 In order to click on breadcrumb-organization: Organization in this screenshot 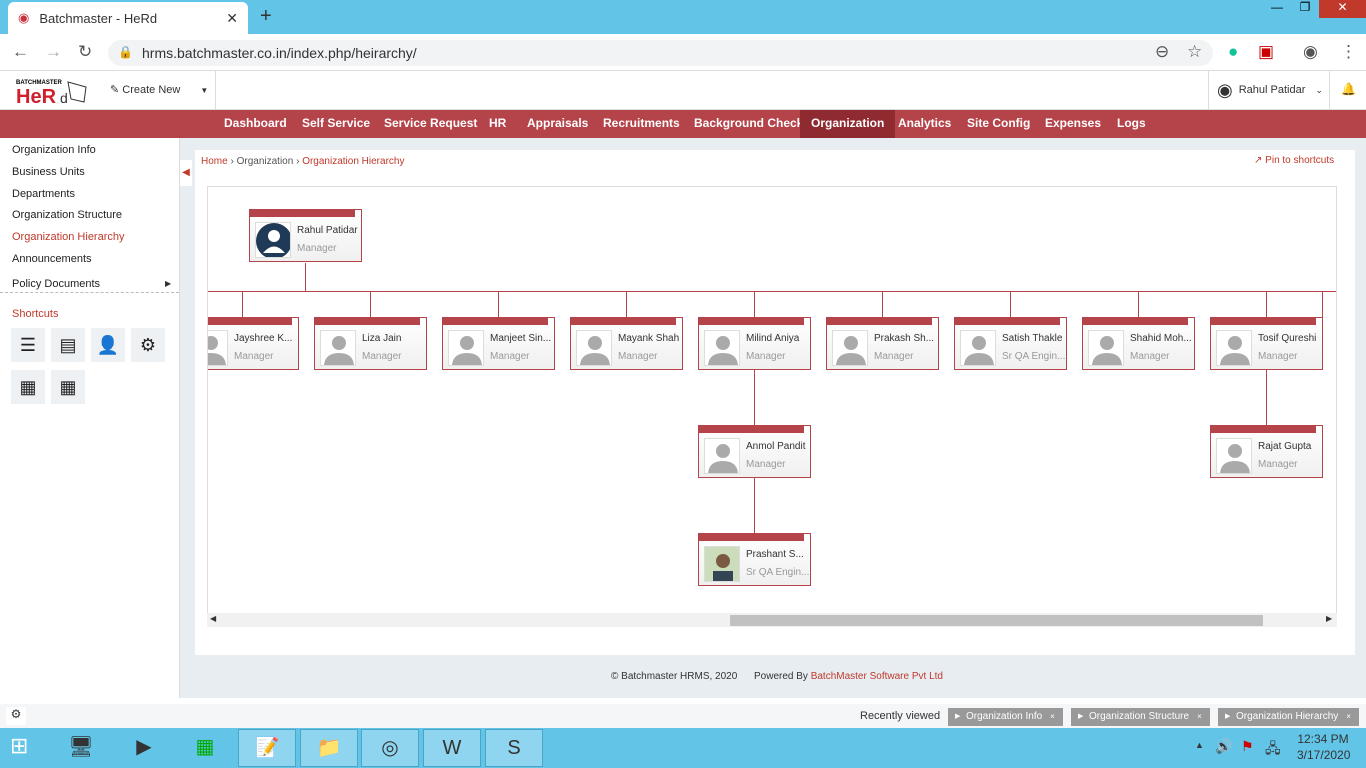, I will do `click(265, 161)`.